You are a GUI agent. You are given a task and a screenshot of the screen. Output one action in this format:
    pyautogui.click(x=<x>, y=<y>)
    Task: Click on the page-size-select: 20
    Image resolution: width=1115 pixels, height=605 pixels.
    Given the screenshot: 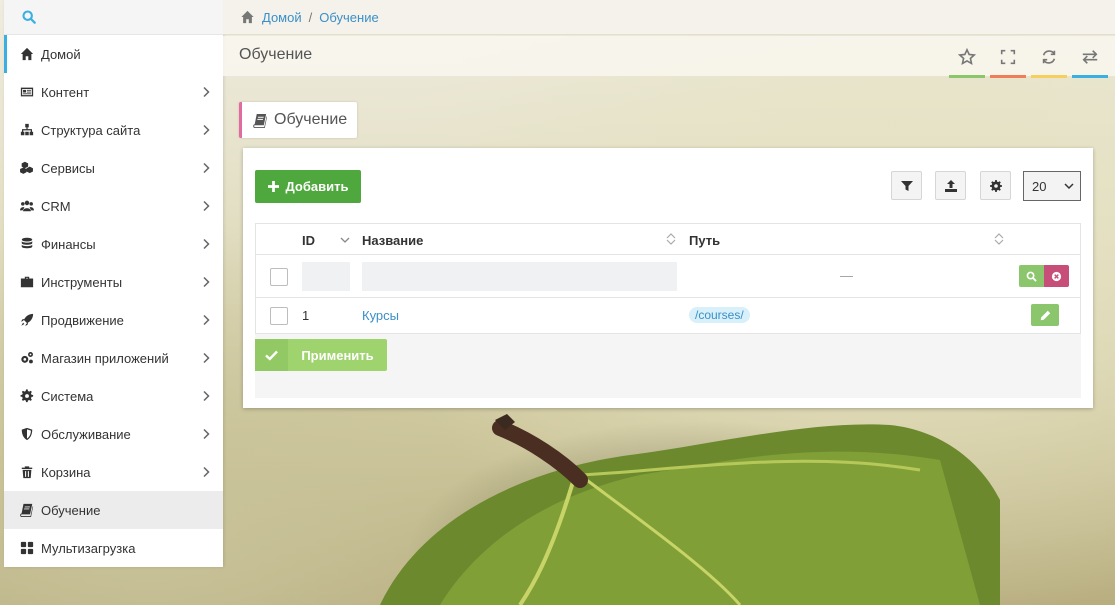 What is the action you would take?
    pyautogui.click(x=1052, y=186)
    